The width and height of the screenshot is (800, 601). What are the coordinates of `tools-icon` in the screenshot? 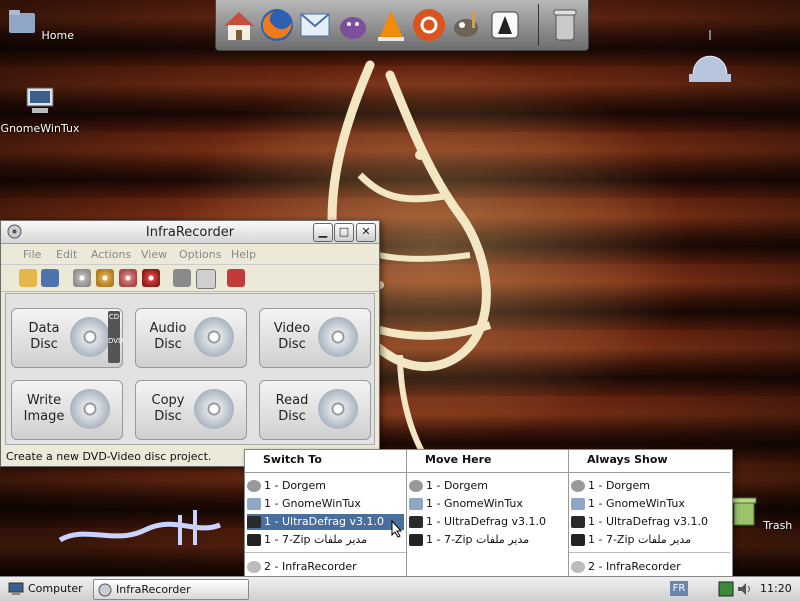 It's located at (182, 278).